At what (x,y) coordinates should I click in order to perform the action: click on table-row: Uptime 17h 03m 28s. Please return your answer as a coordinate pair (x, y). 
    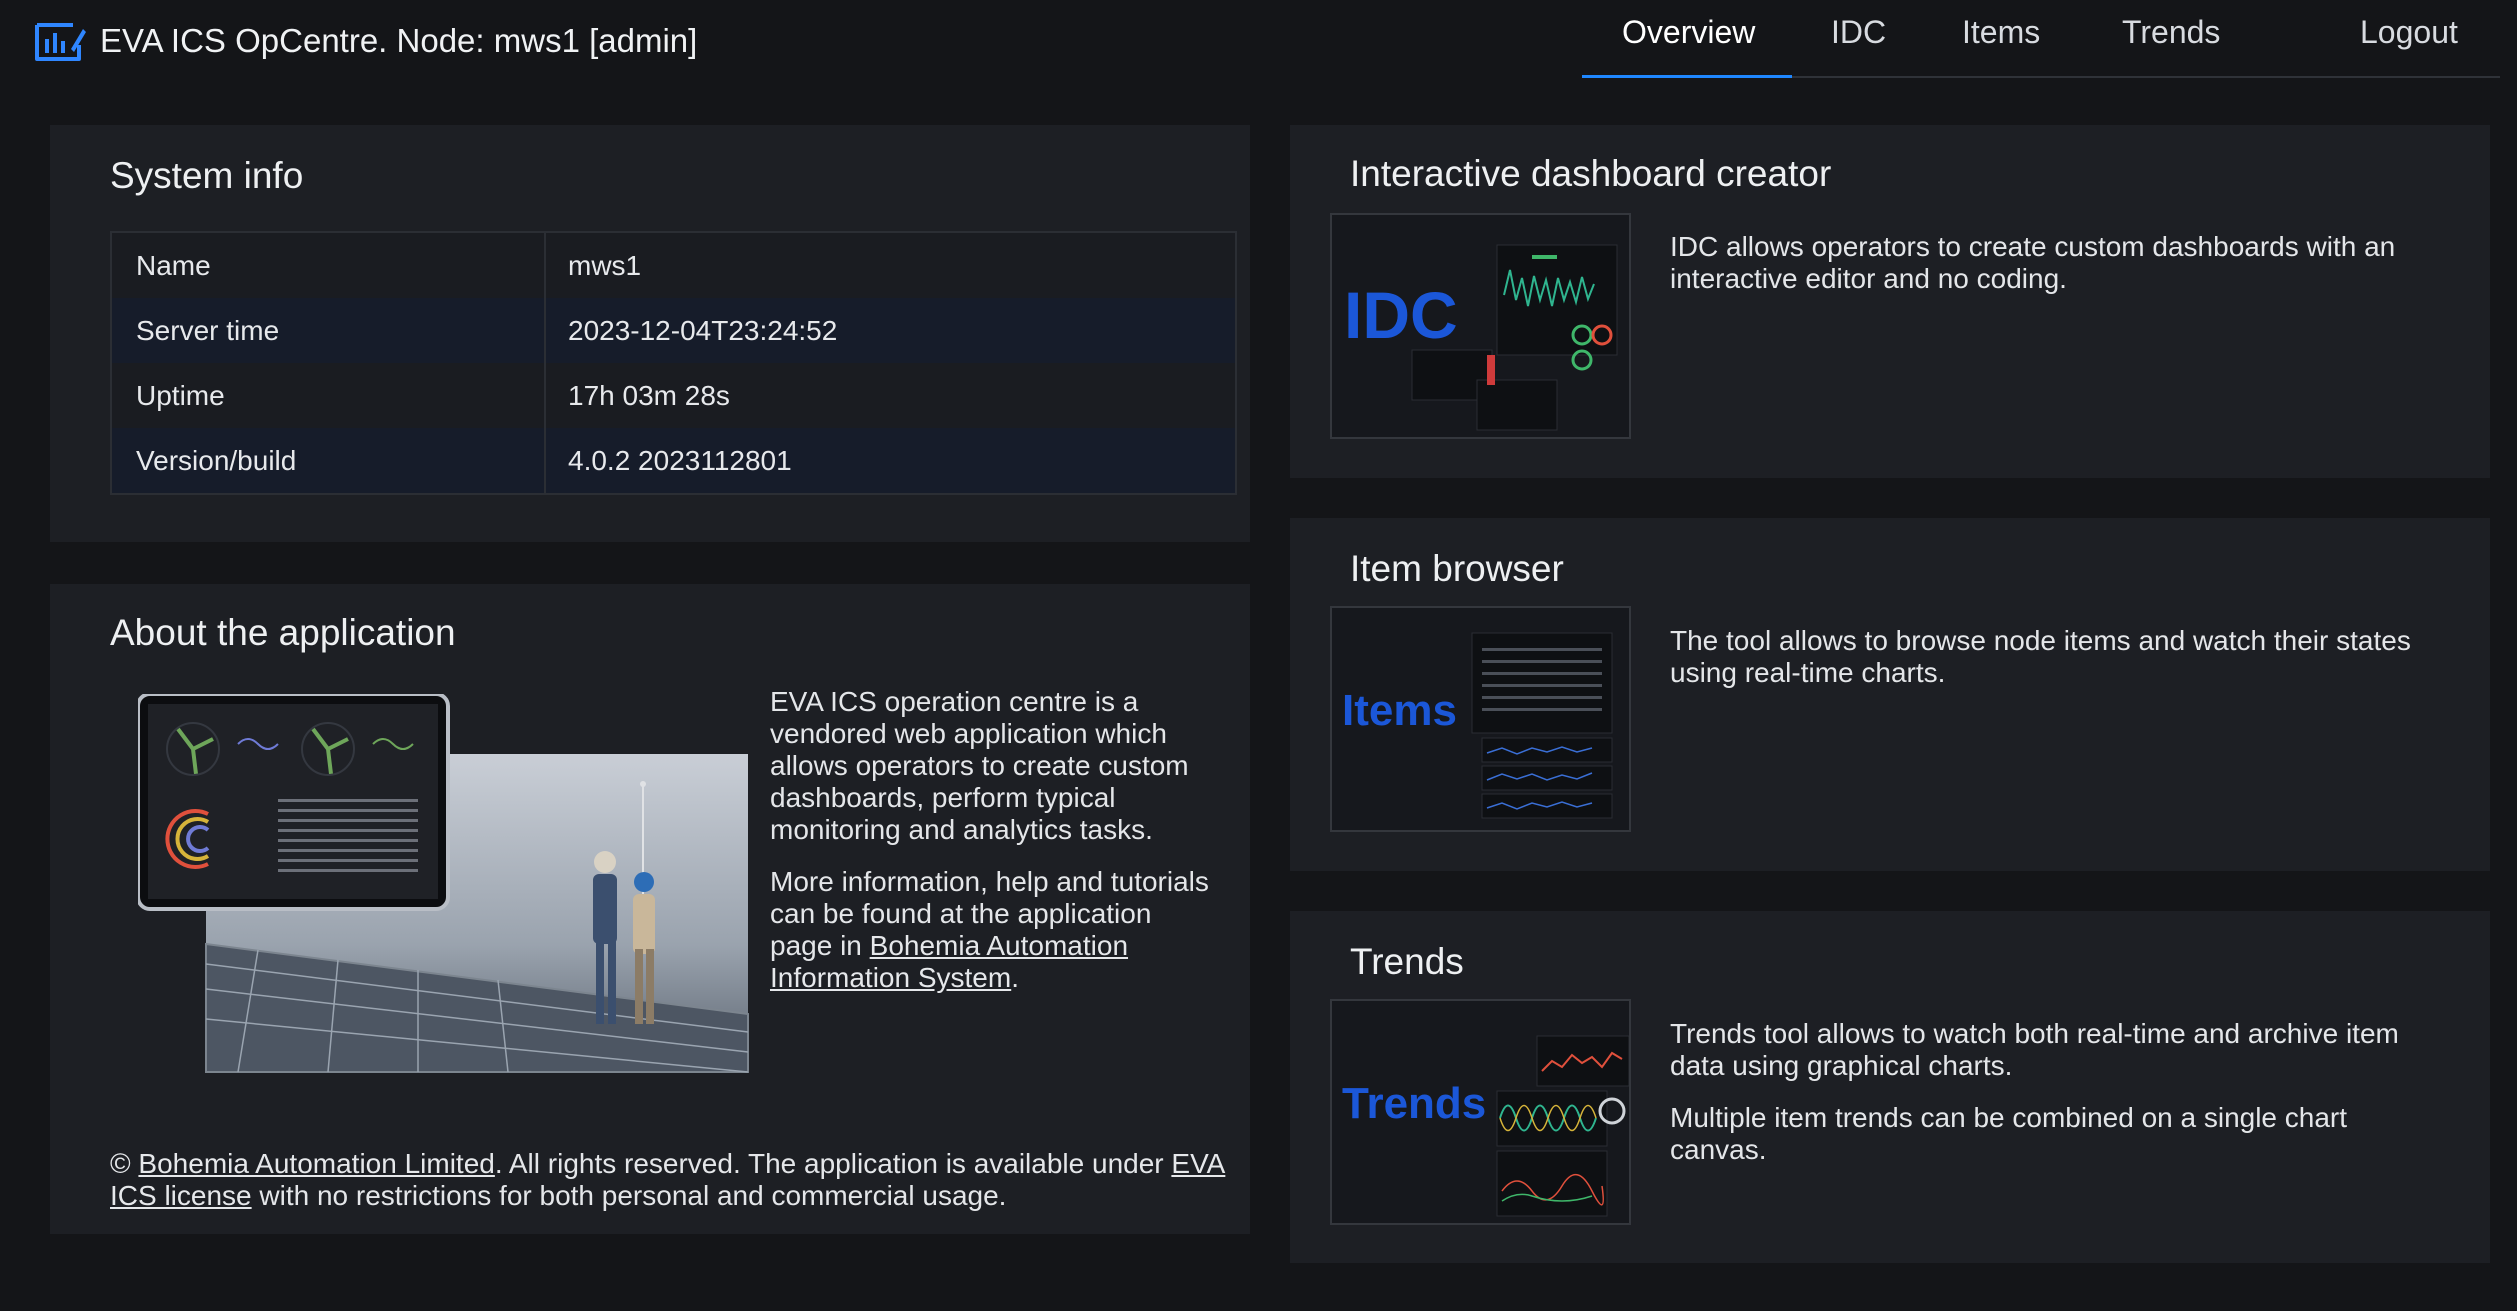
    Looking at the image, I should click on (673, 395).